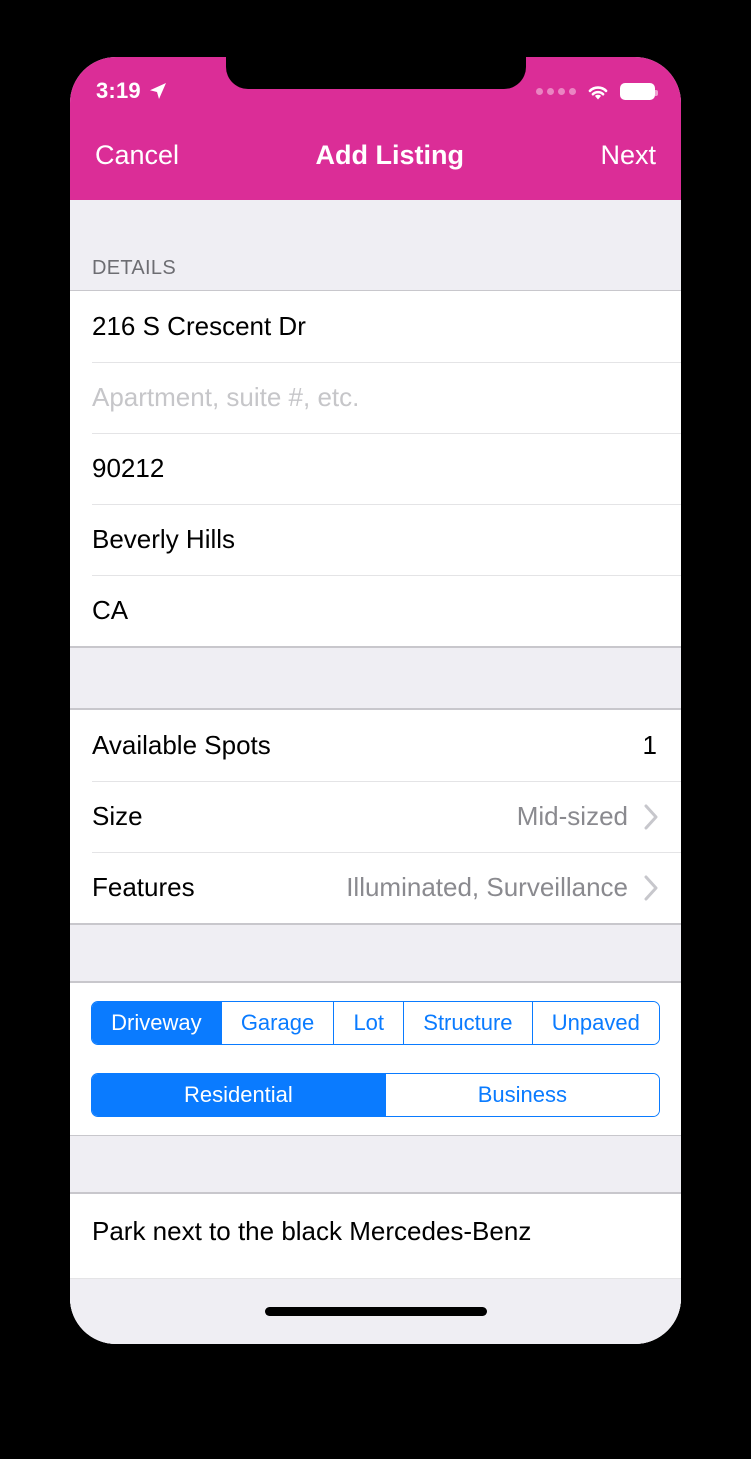 The height and width of the screenshot is (1459, 751). I want to click on segment-structure: Structure, so click(467, 1023).